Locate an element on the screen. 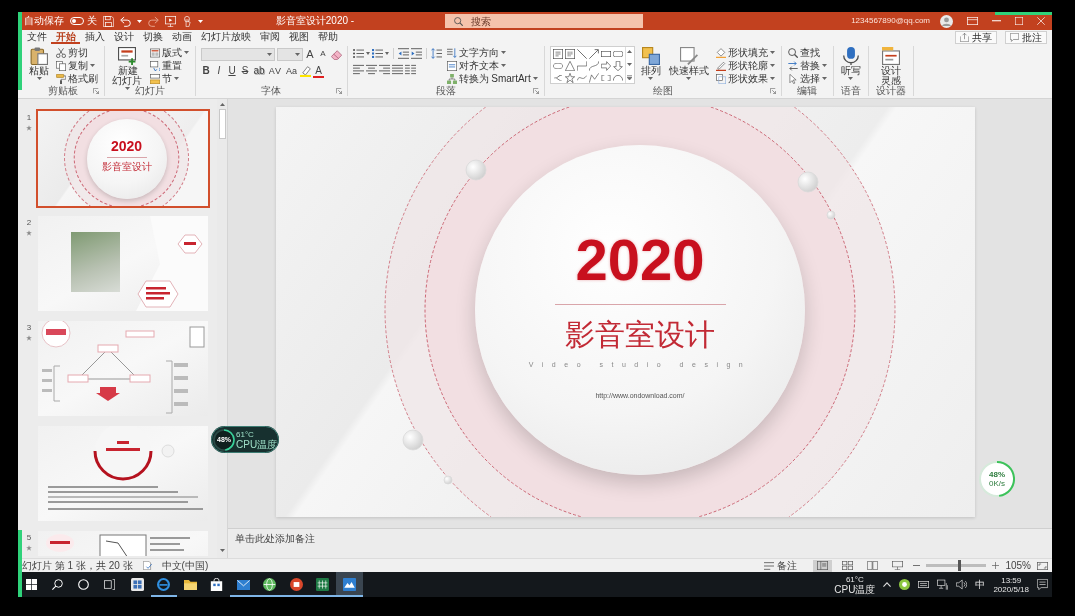 The image size is (1075, 616). shapes-gallery is located at coordinates (592, 65).